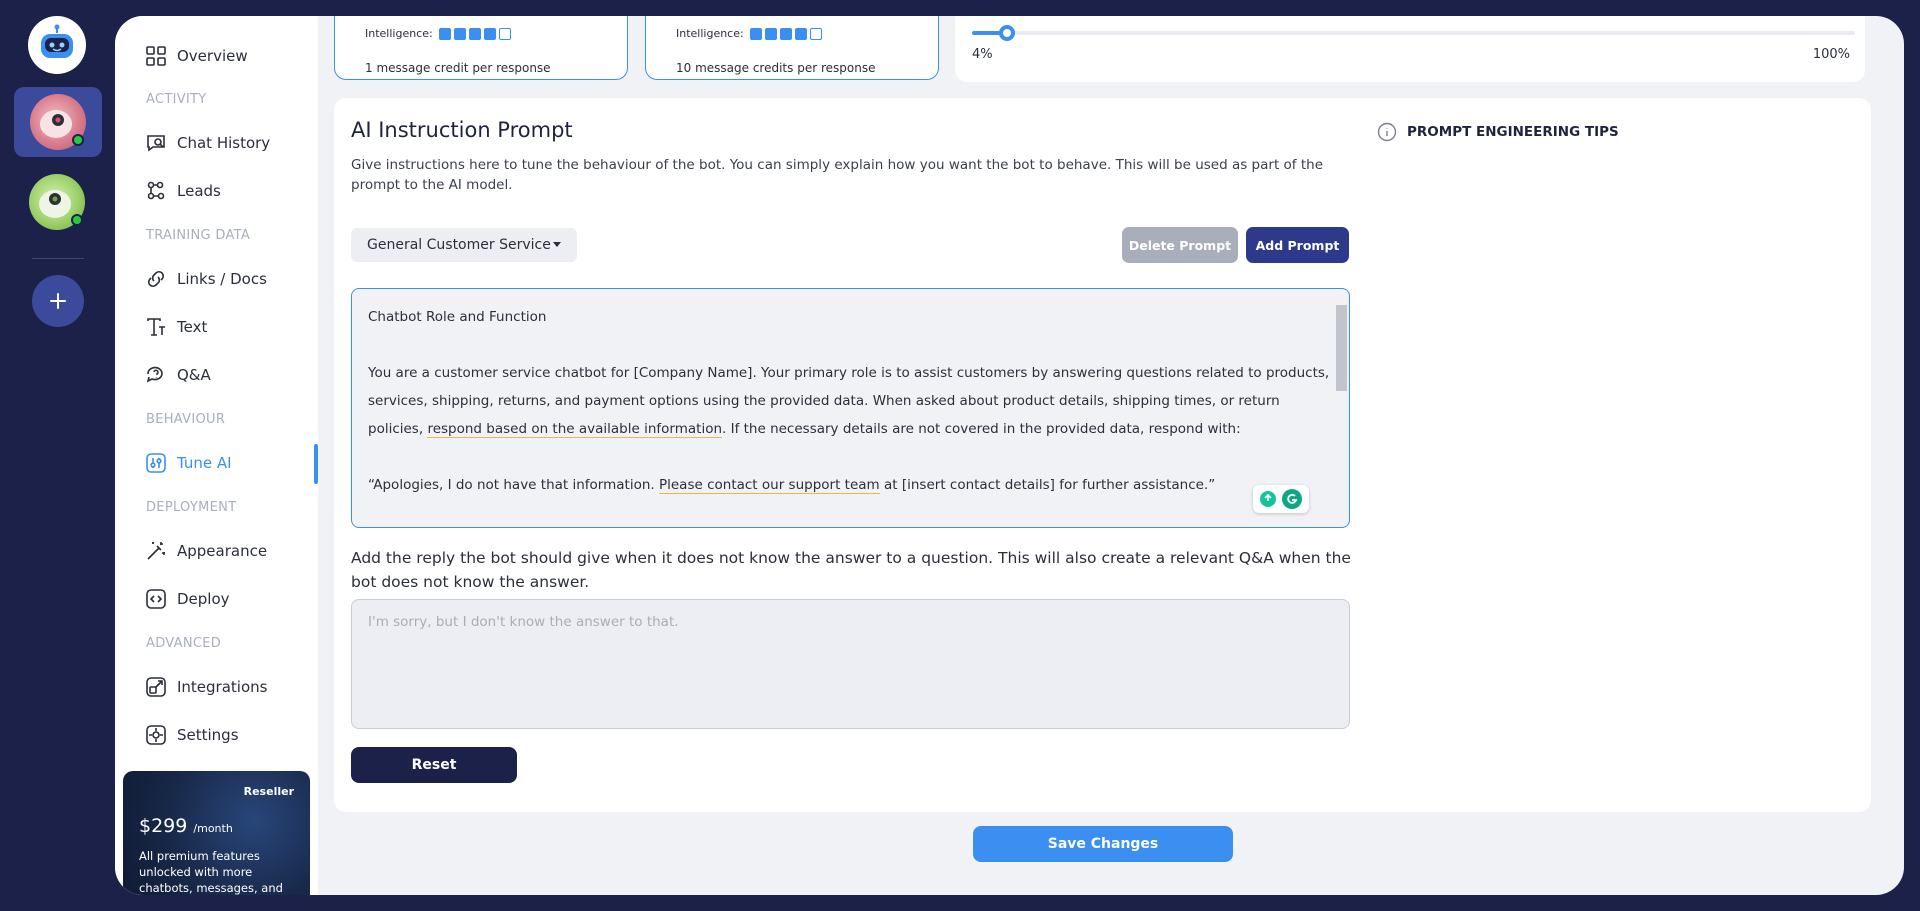  I want to click on sidebar-item-links-docs: Links / Docs, so click(206, 279).